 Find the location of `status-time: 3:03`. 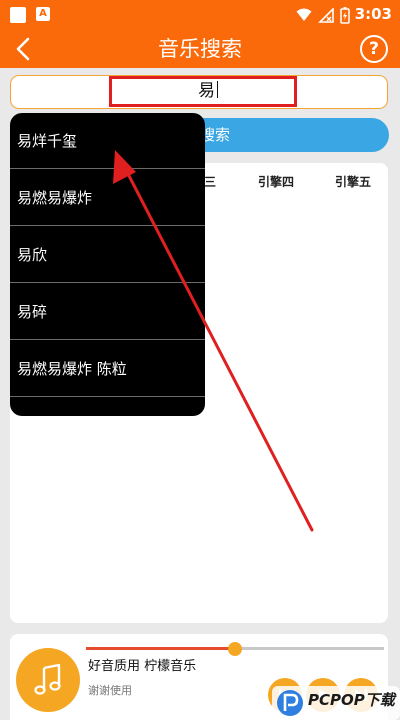

status-time: 3:03 is located at coordinates (373, 14).